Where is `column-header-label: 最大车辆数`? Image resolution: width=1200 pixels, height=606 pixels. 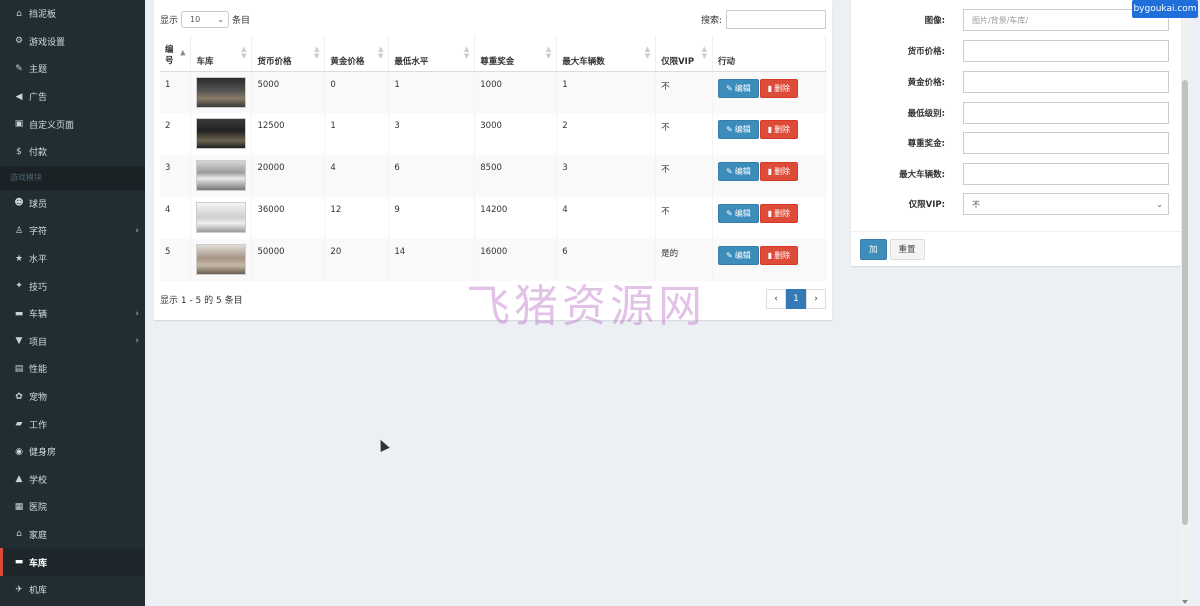 column-header-label: 最大车辆数 is located at coordinates (583, 61).